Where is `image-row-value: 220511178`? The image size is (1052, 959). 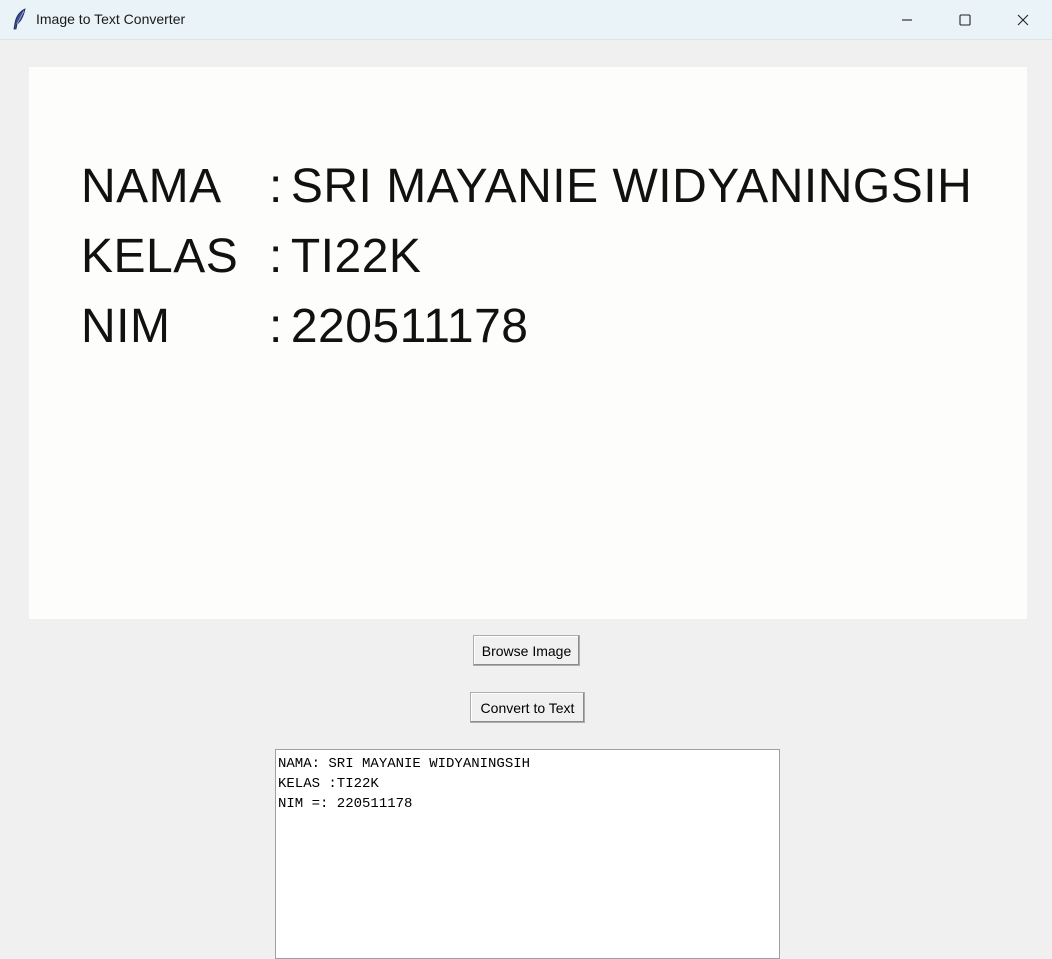 image-row-value: 220511178 is located at coordinates (409, 326).